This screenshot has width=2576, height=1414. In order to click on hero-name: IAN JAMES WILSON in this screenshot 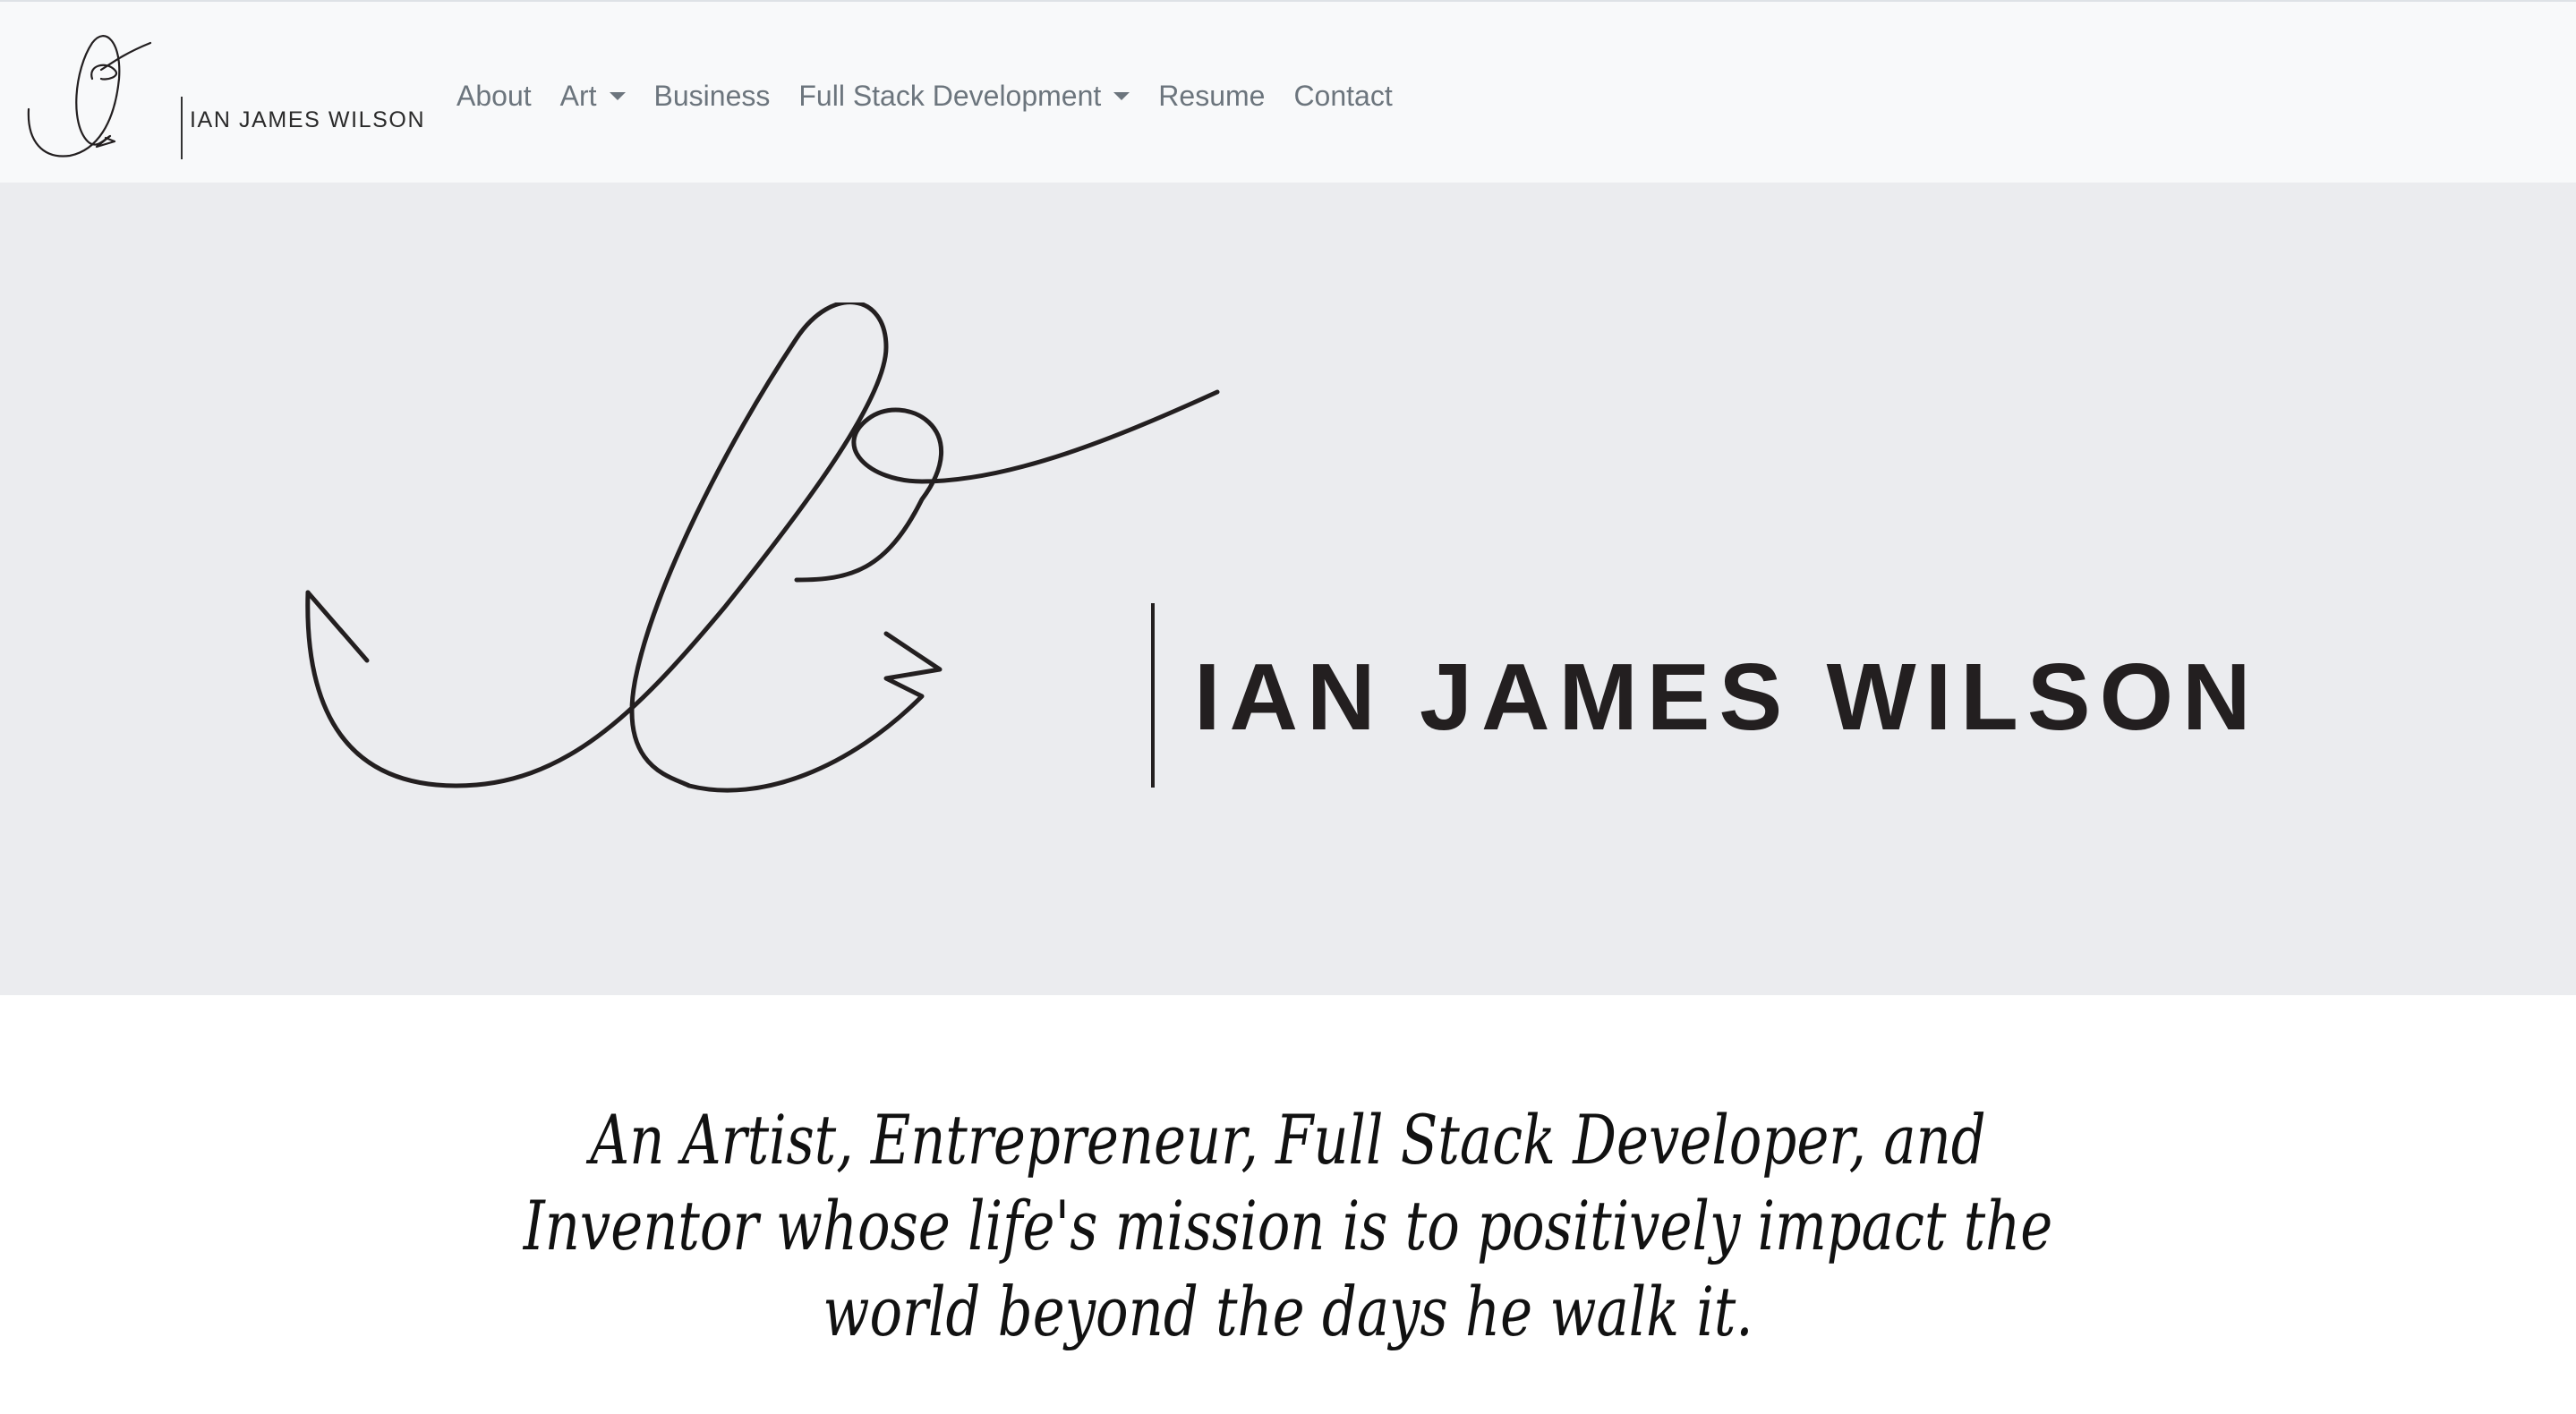, I will do `click(1727, 697)`.